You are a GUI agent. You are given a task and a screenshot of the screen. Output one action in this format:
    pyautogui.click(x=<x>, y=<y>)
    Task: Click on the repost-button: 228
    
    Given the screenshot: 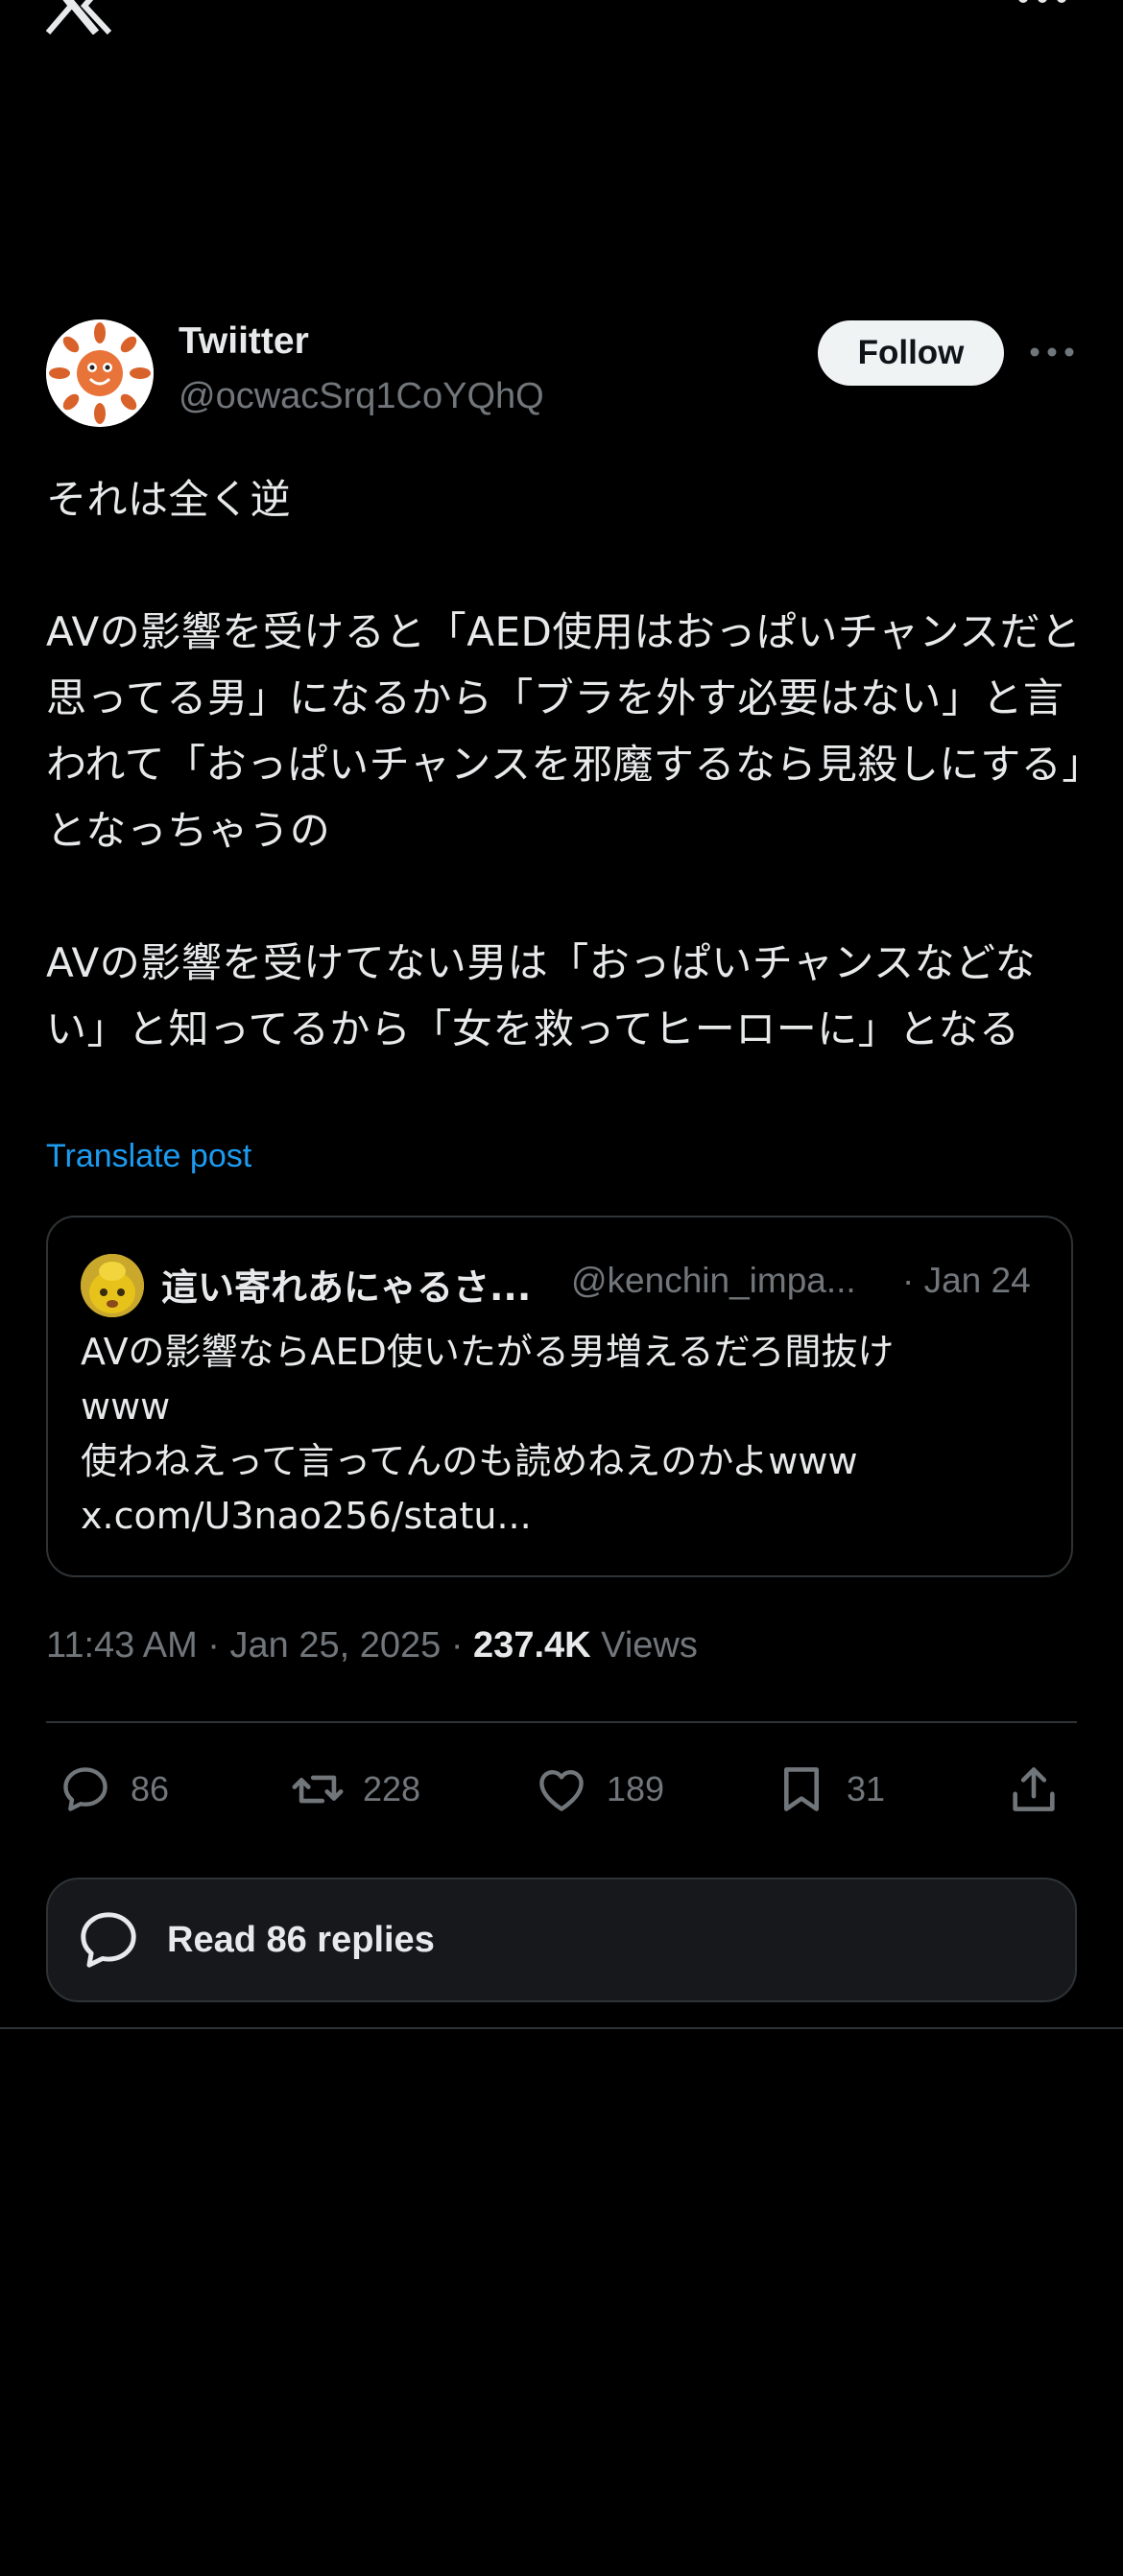 What is the action you would take?
    pyautogui.click(x=355, y=1790)
    